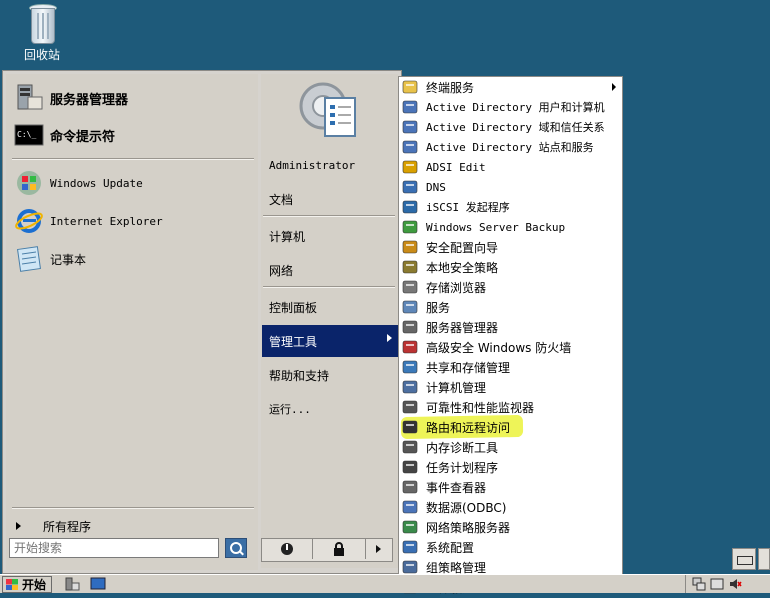 The image size is (770, 598). What do you see at coordinates (735, 584) in the screenshot?
I see `volume-muted-icon` at bounding box center [735, 584].